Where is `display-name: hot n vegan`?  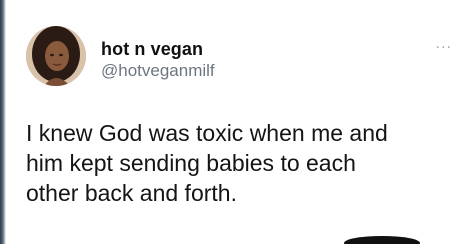 display-name: hot n vegan is located at coordinates (158, 49).